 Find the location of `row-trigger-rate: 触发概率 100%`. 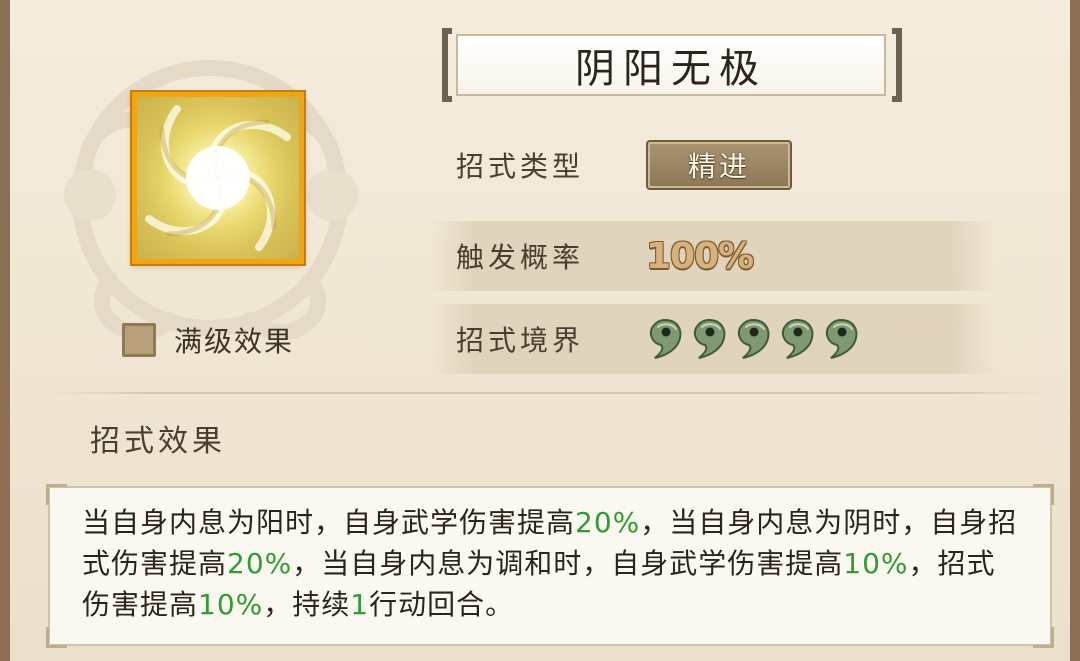

row-trigger-rate: 触发概率 100% is located at coordinates (712, 256).